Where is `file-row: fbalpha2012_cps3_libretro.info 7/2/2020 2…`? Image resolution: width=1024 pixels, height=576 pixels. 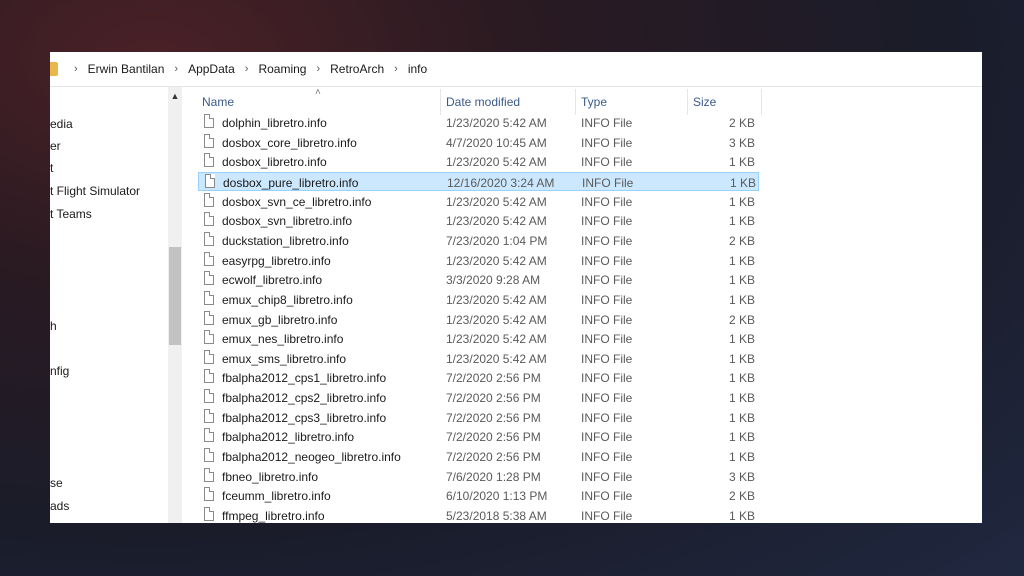 file-row: fbalpha2012_cps3_libretro.info 7/2/2020 2… is located at coordinates (477, 417).